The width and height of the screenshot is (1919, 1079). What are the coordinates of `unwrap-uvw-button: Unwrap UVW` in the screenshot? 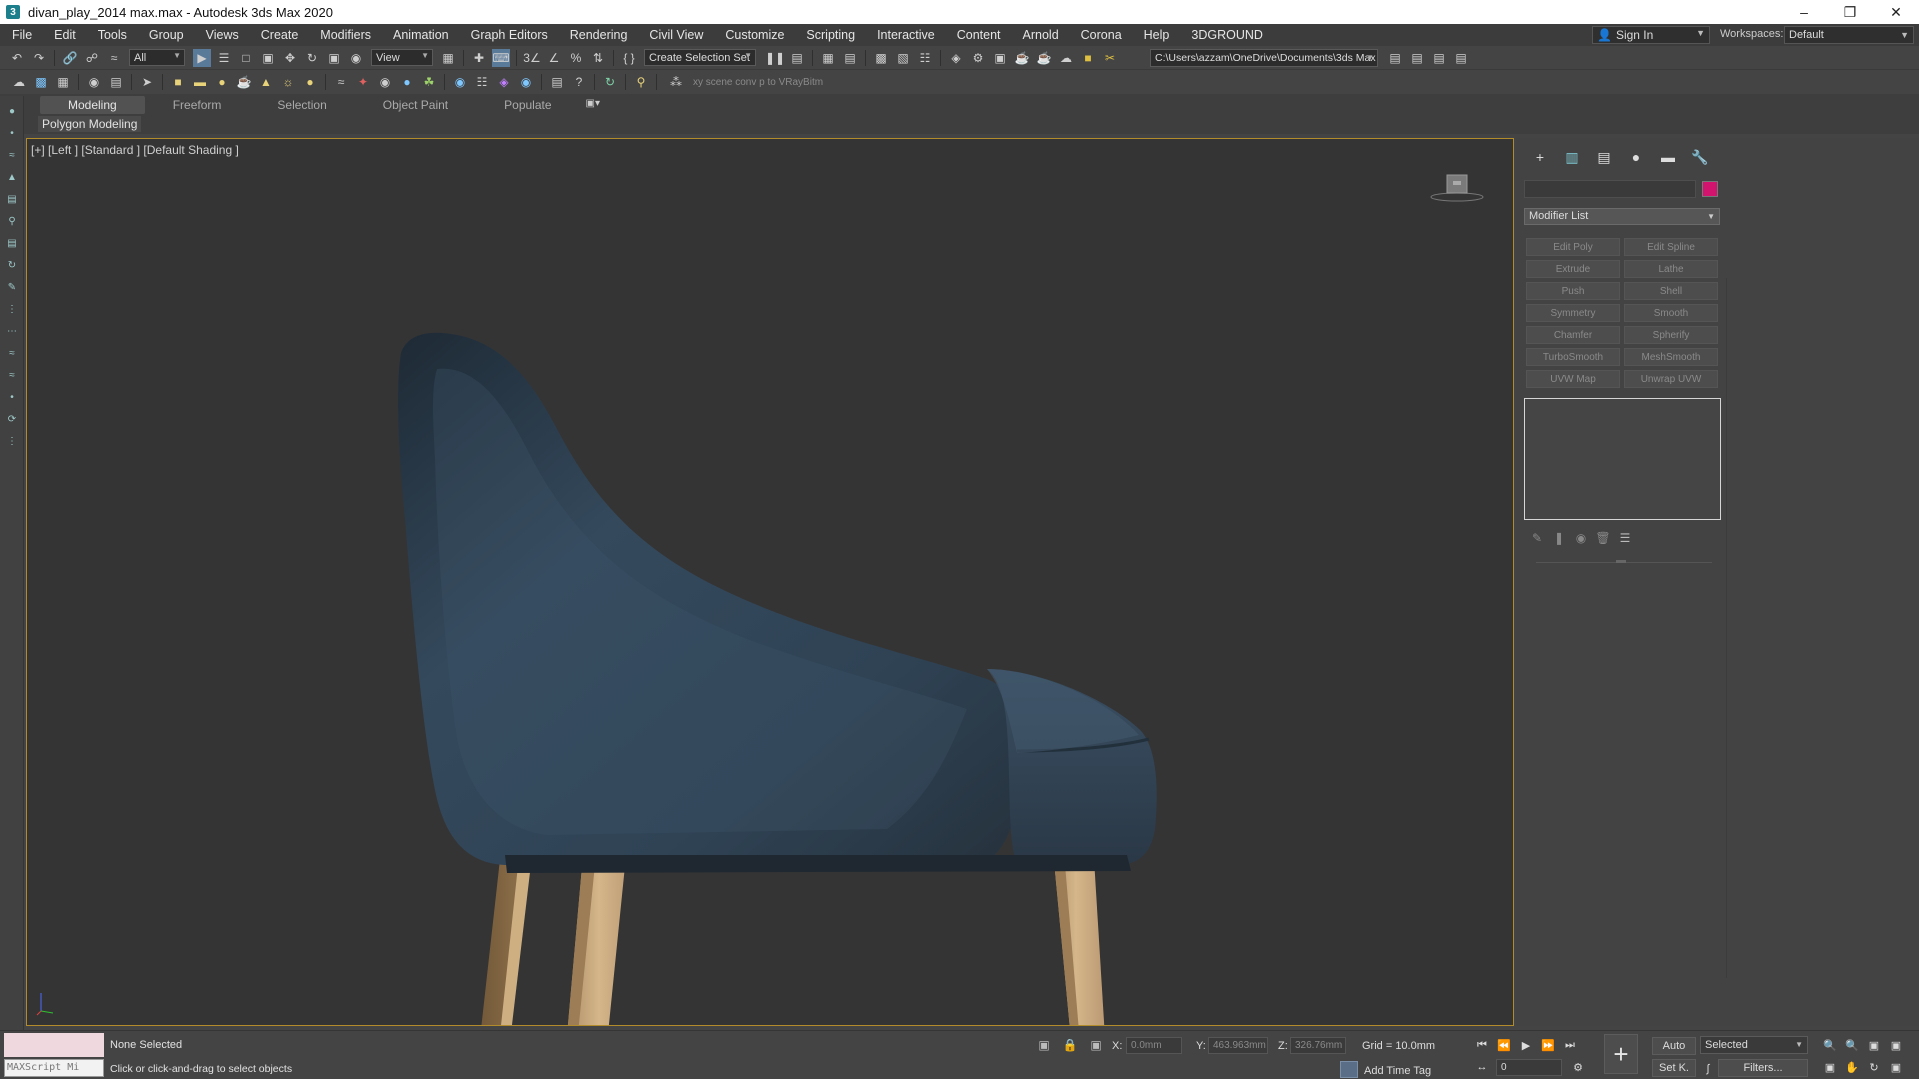 It's located at (1671, 379).